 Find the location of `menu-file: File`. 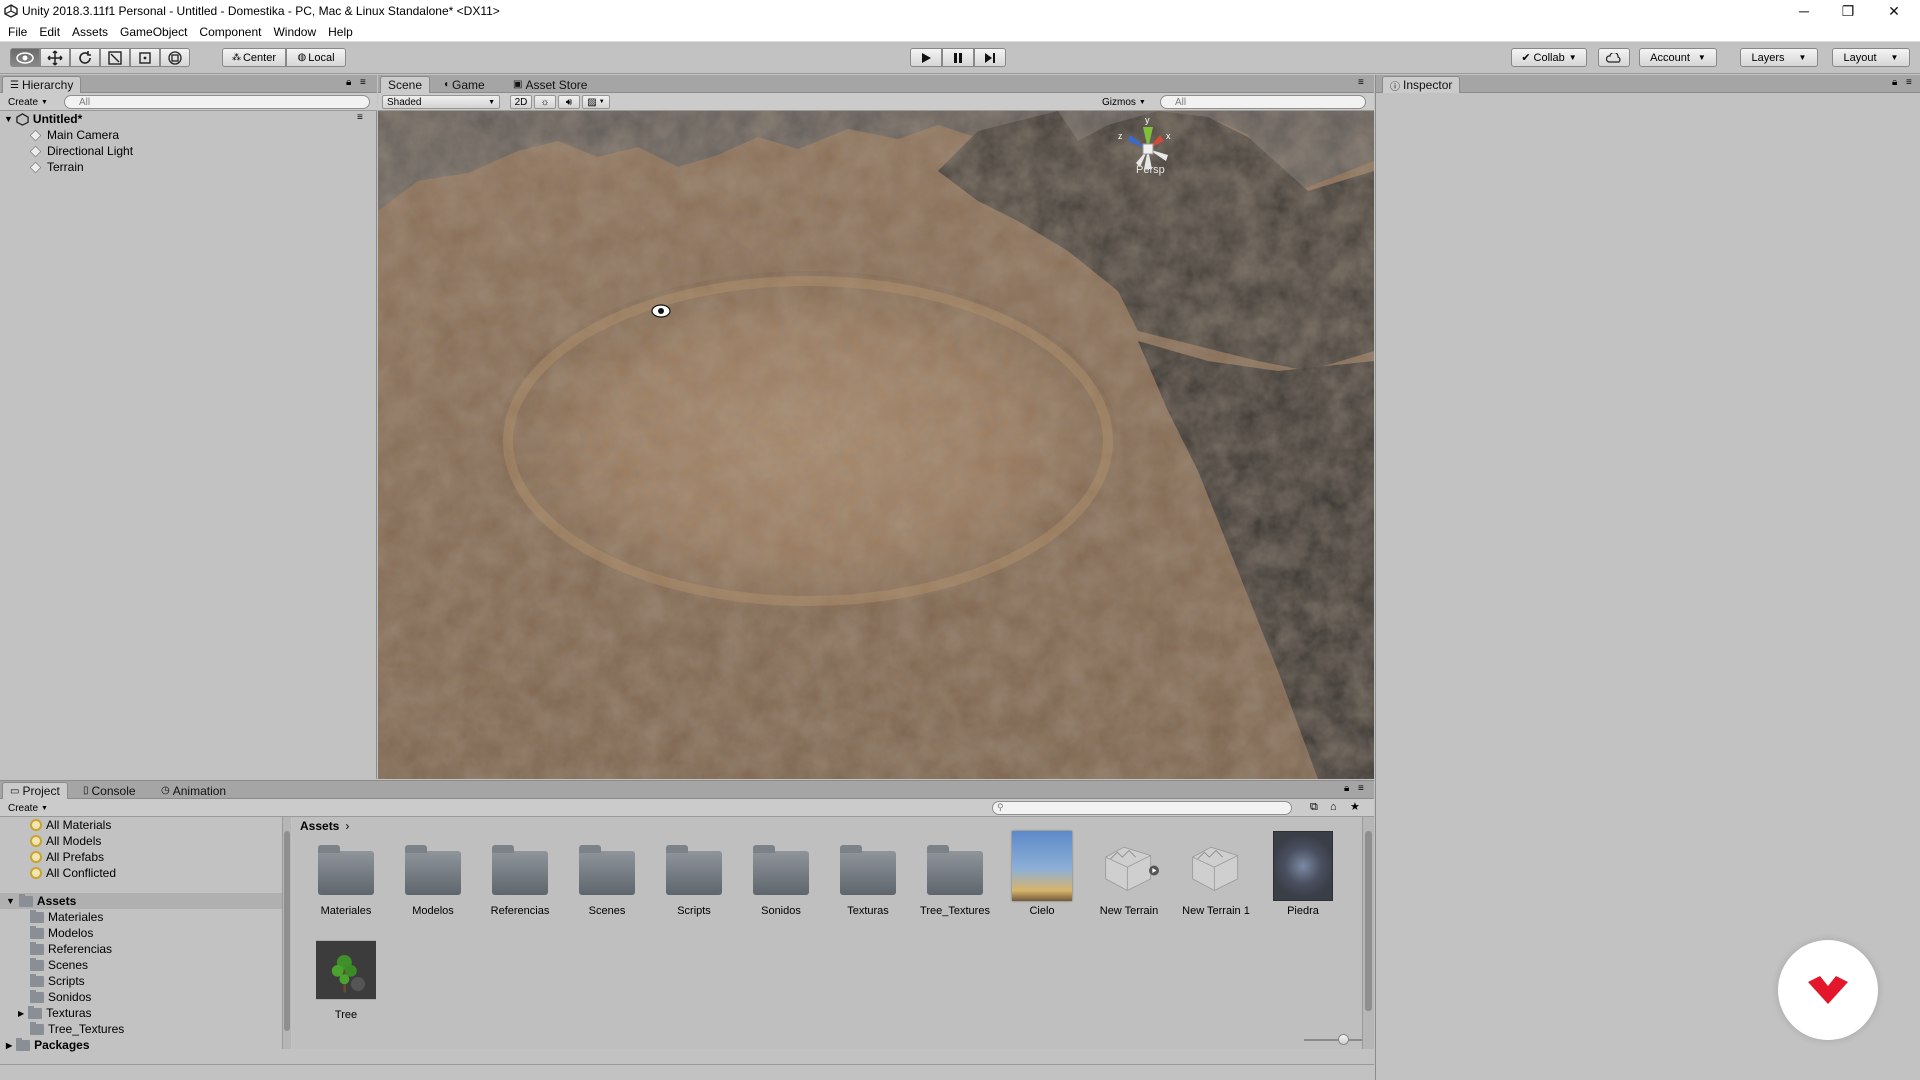

menu-file: File is located at coordinates (17, 32).